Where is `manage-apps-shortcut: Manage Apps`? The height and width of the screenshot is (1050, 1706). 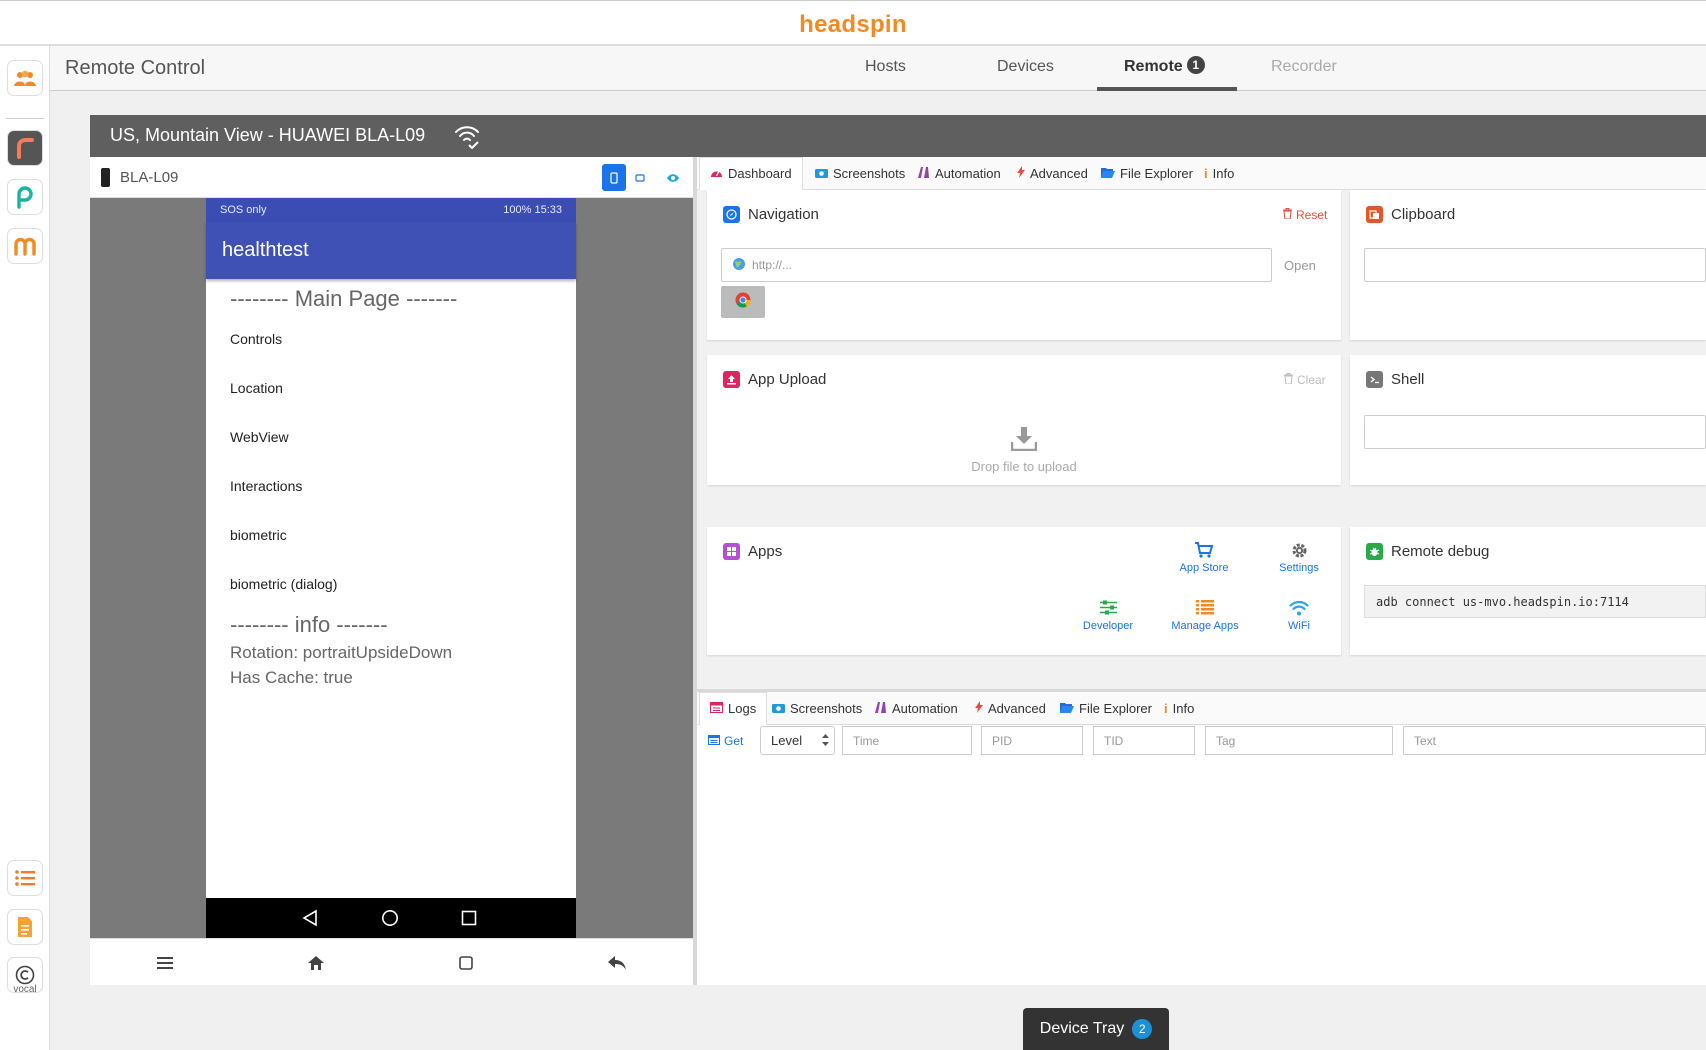 manage-apps-shortcut: Manage Apps is located at coordinates (1205, 616).